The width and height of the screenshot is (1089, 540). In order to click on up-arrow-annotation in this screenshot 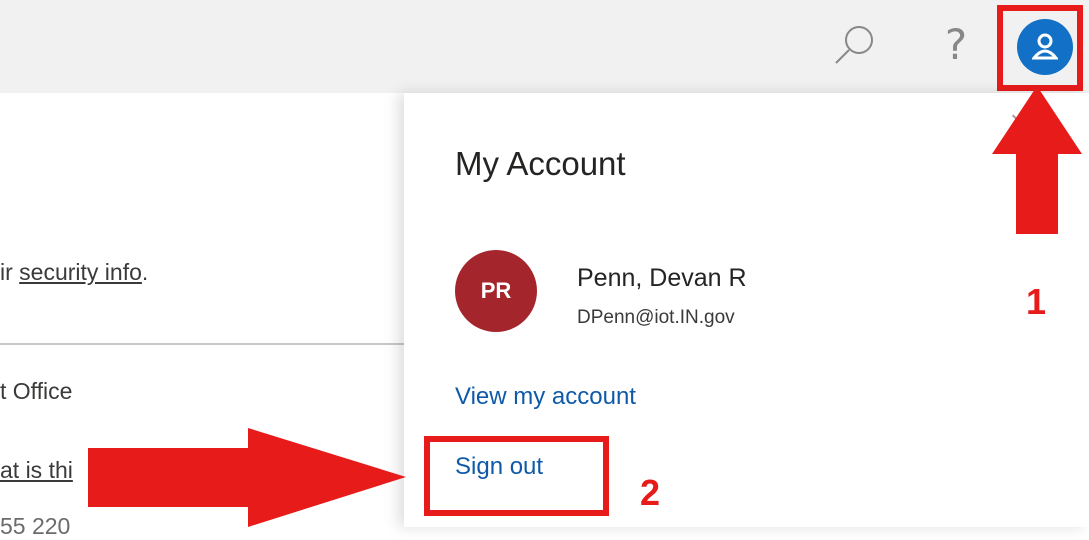, I will do `click(1037, 160)`.